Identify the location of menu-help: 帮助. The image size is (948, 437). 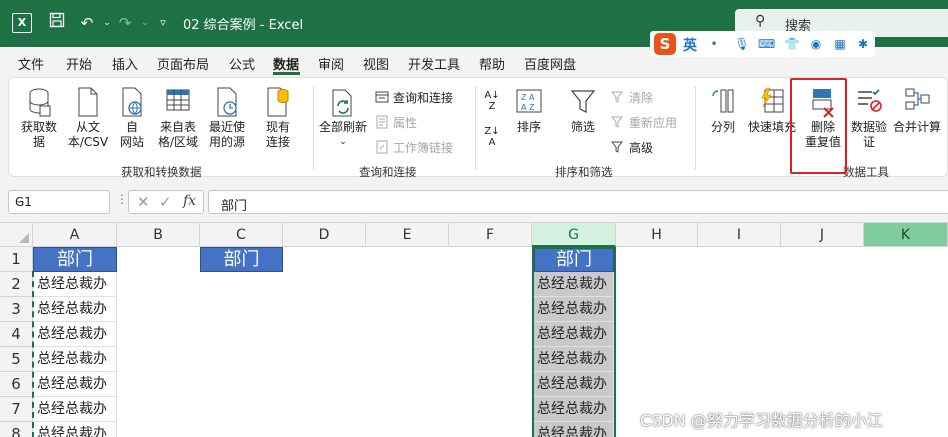
(492, 63).